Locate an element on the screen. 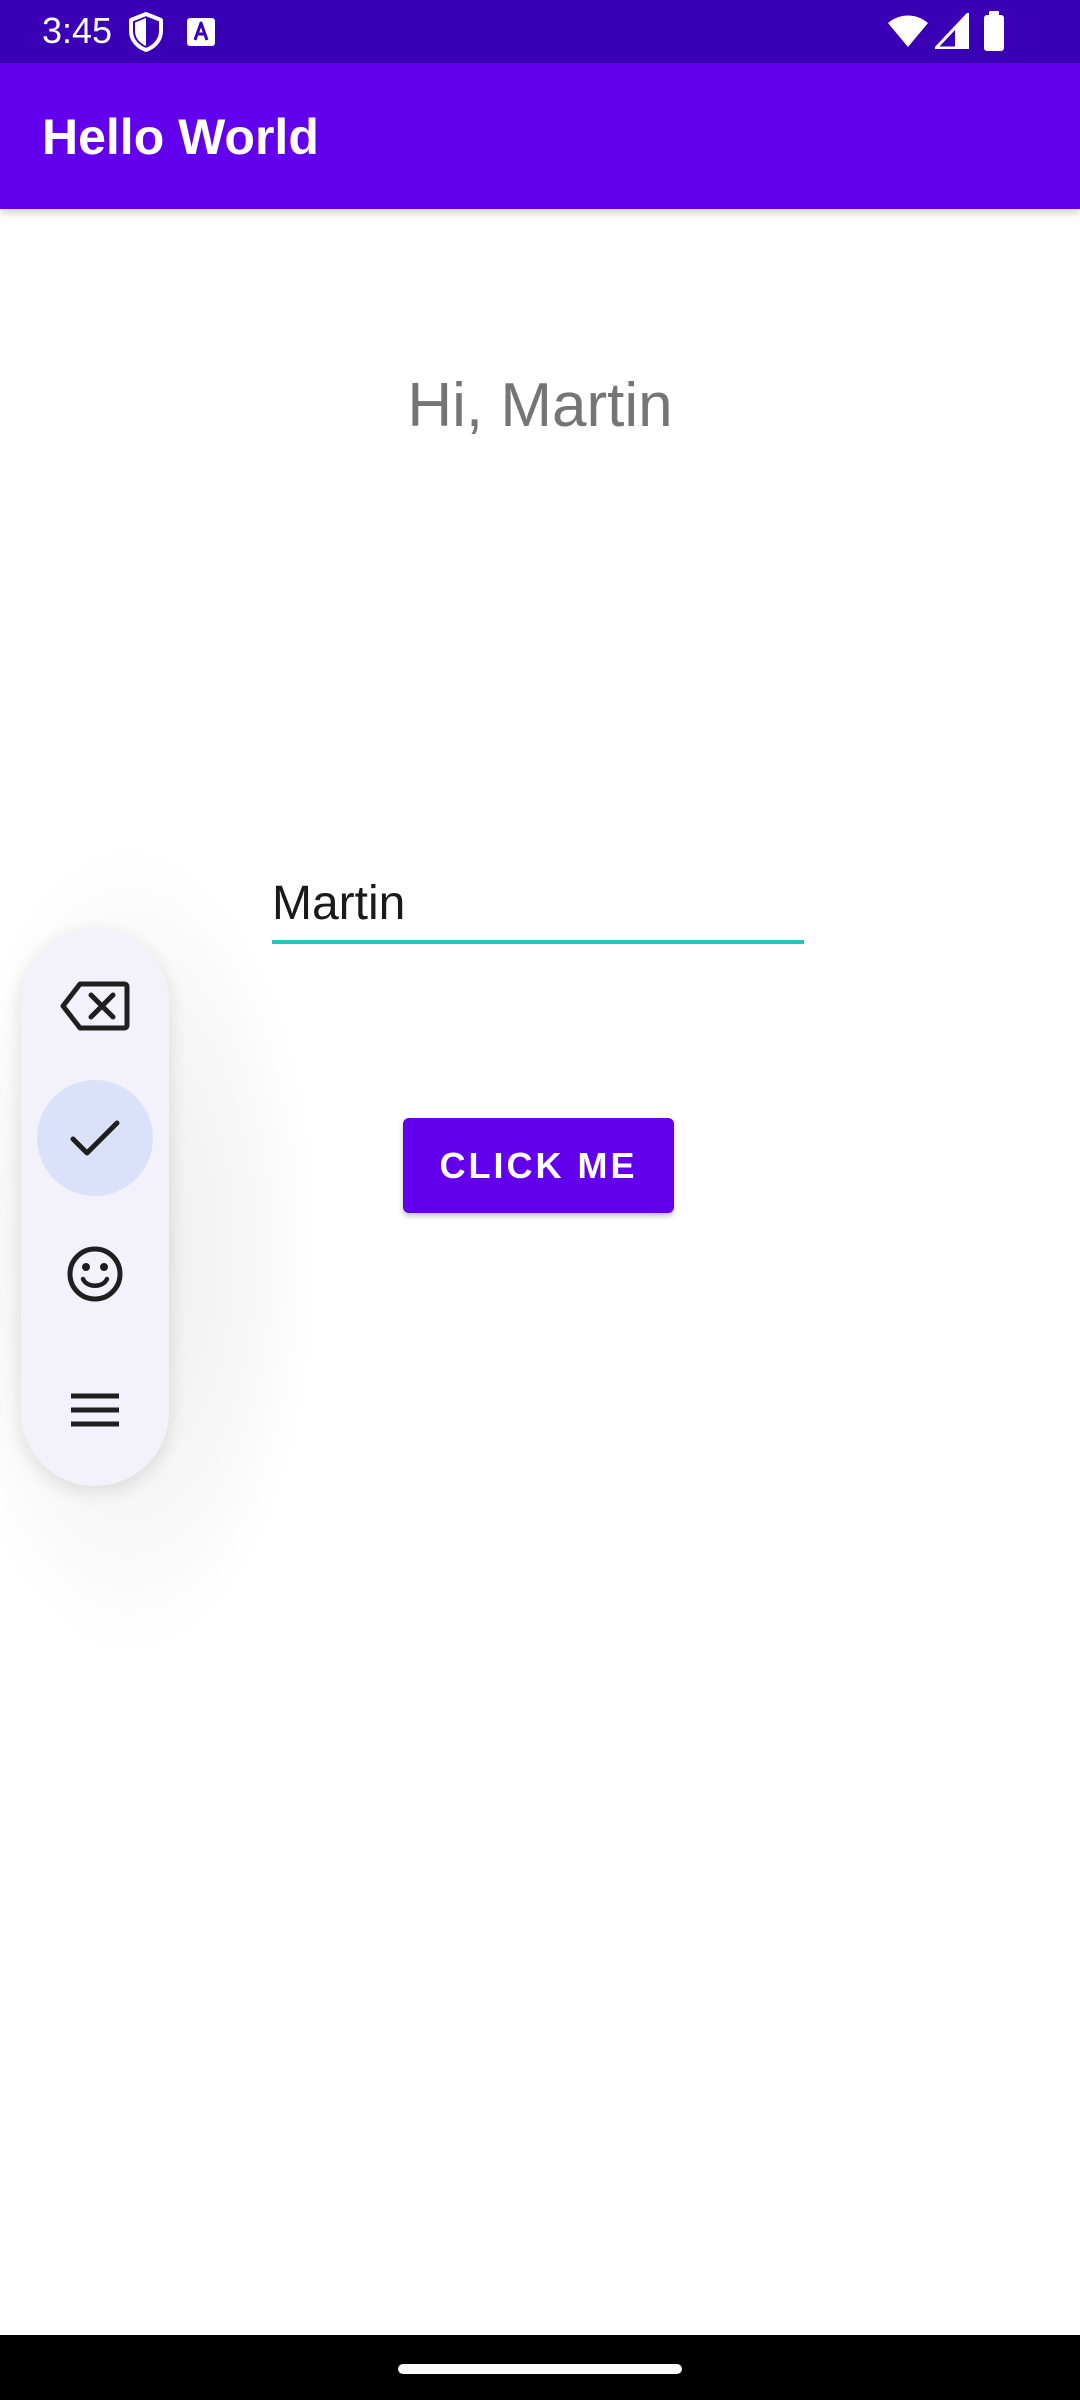  battery-icon is located at coordinates (994, 31).